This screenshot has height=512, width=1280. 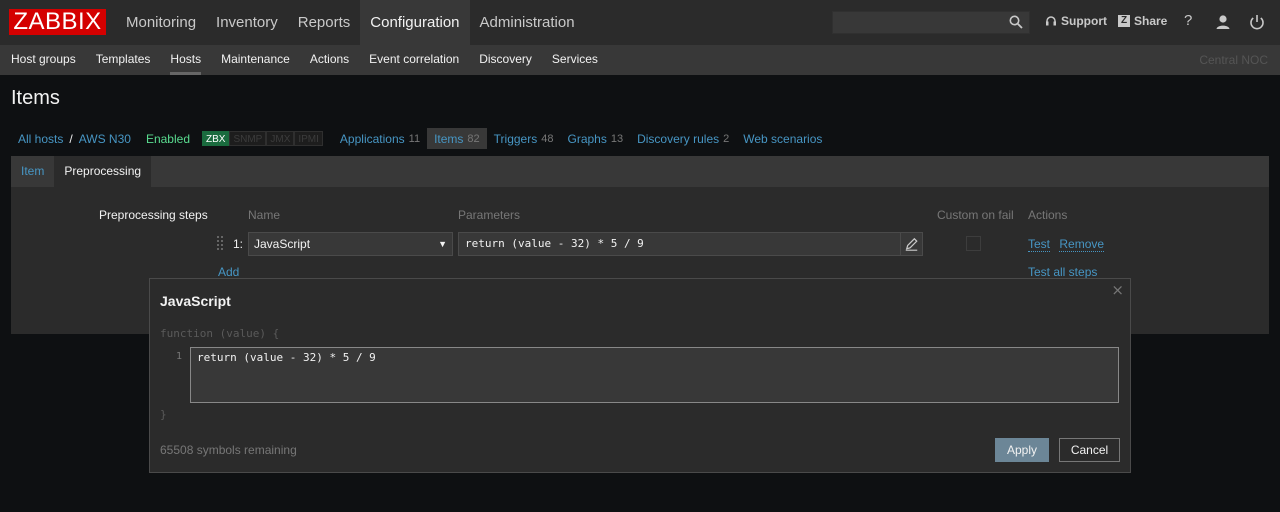 I want to click on column-custom-on-fail-header: Custom on fail, so click(x=975, y=215).